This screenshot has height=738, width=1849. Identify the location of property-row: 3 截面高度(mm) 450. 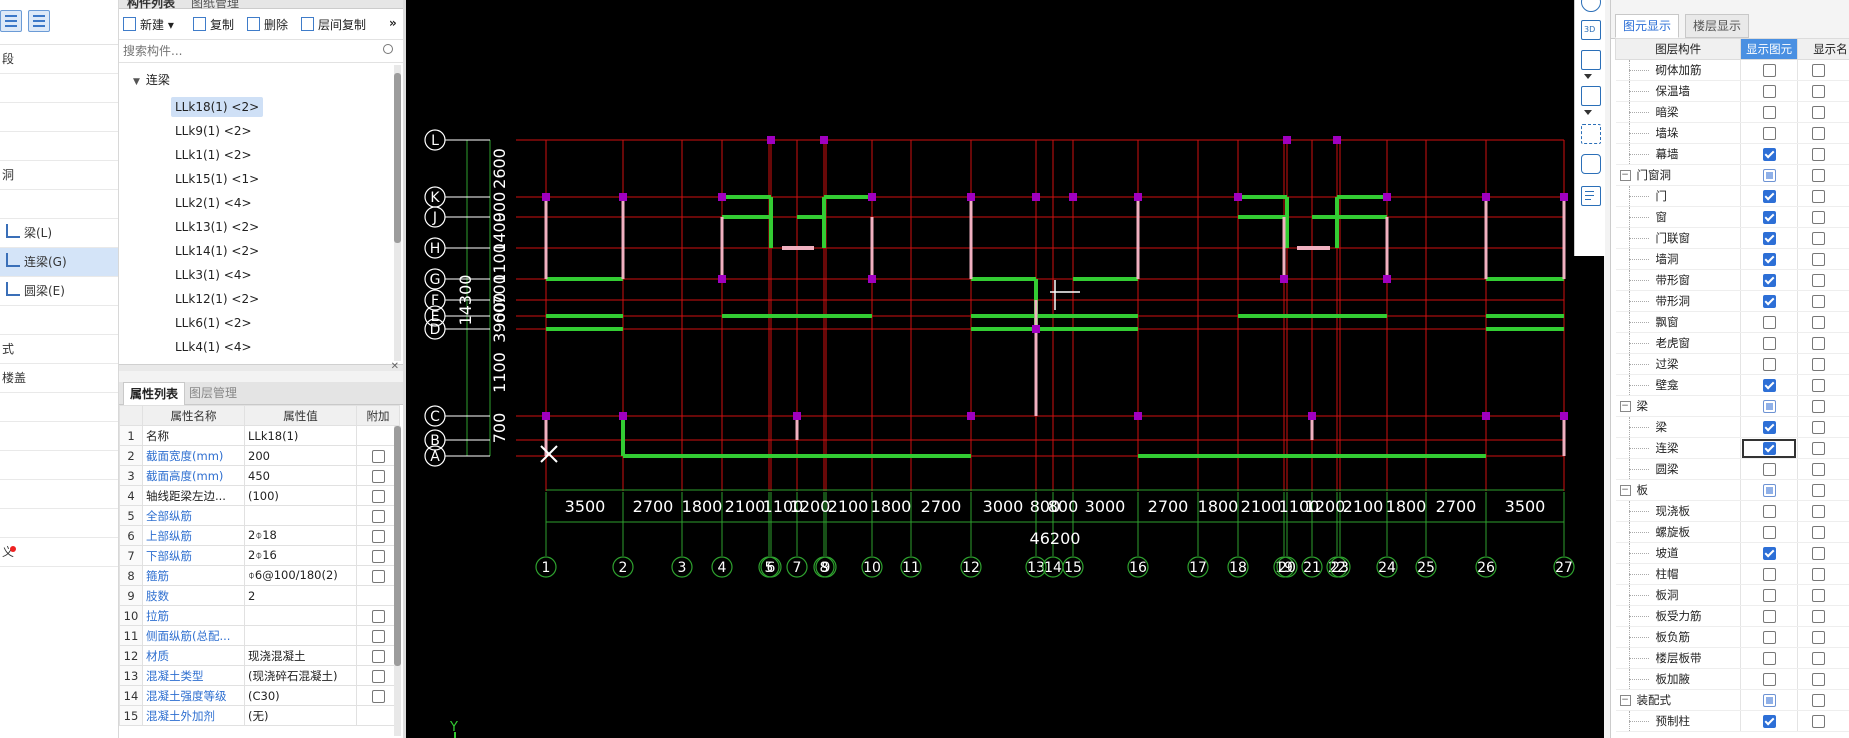
(259, 475).